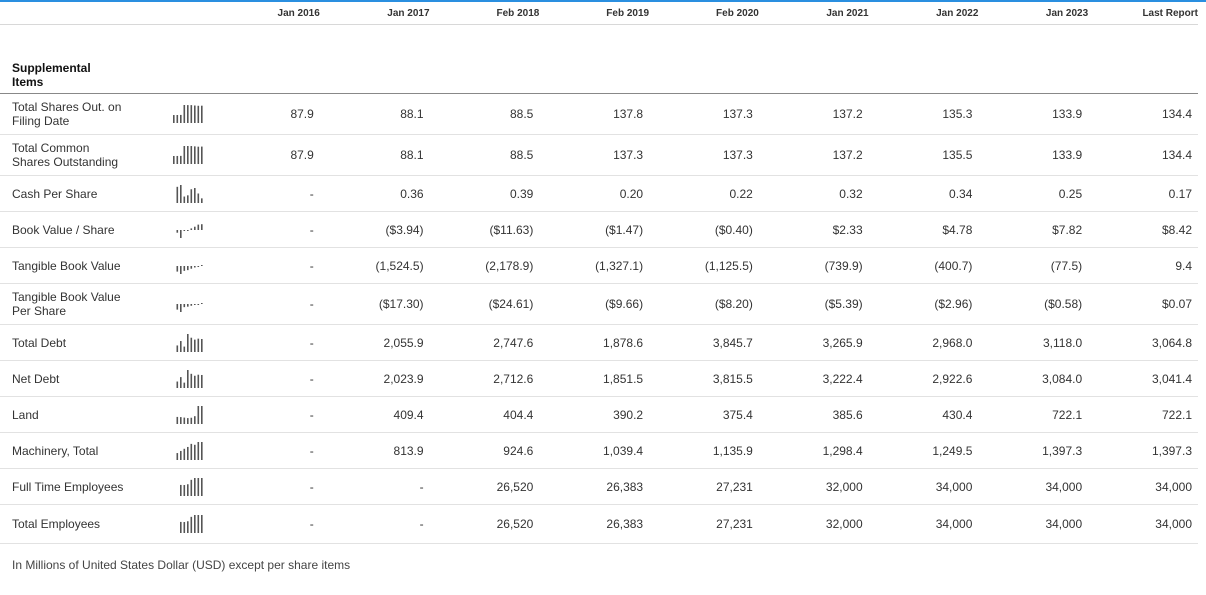  What do you see at coordinates (1143, 229) in the screenshot?
I see `value-cell: $8.42` at bounding box center [1143, 229].